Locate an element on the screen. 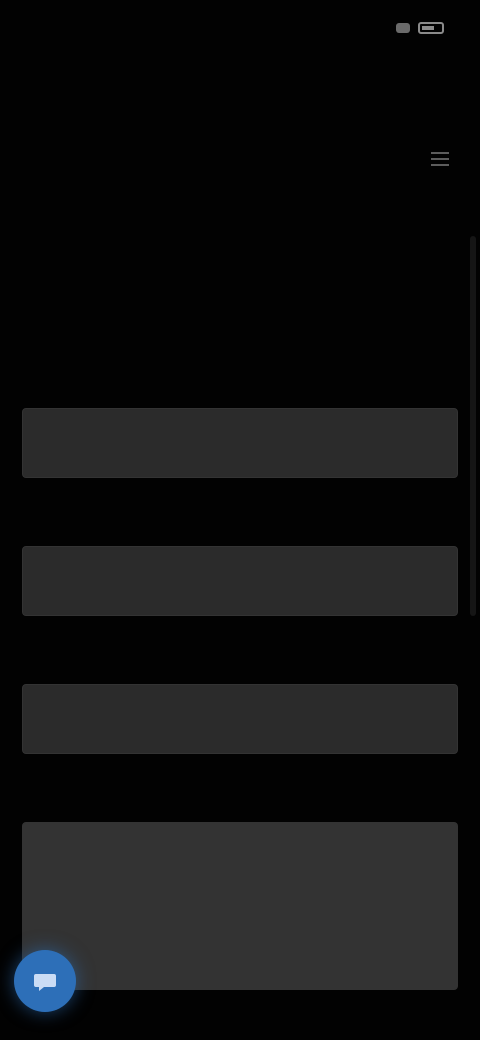  intro-text is located at coordinates (231, 235).